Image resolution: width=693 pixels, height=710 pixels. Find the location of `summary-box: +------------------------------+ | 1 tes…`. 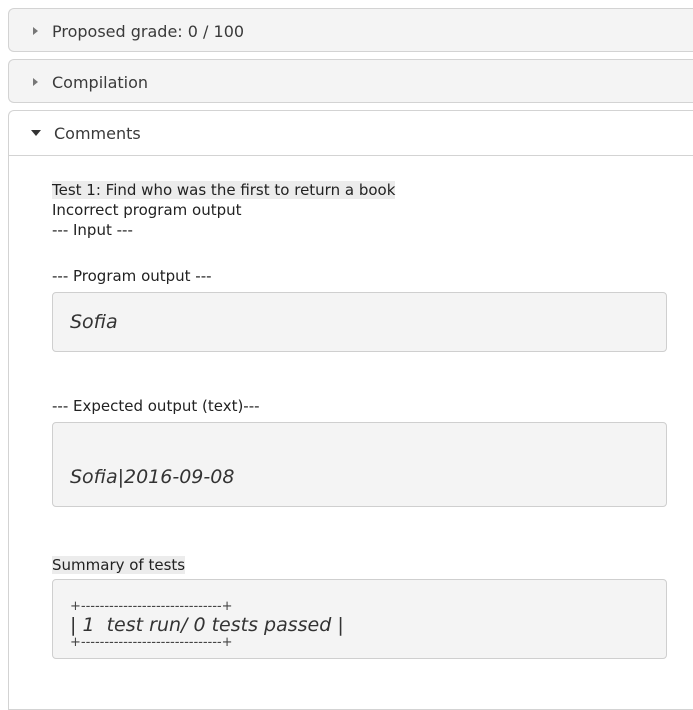

summary-box: +------------------------------+ | 1 tes… is located at coordinates (359, 619).